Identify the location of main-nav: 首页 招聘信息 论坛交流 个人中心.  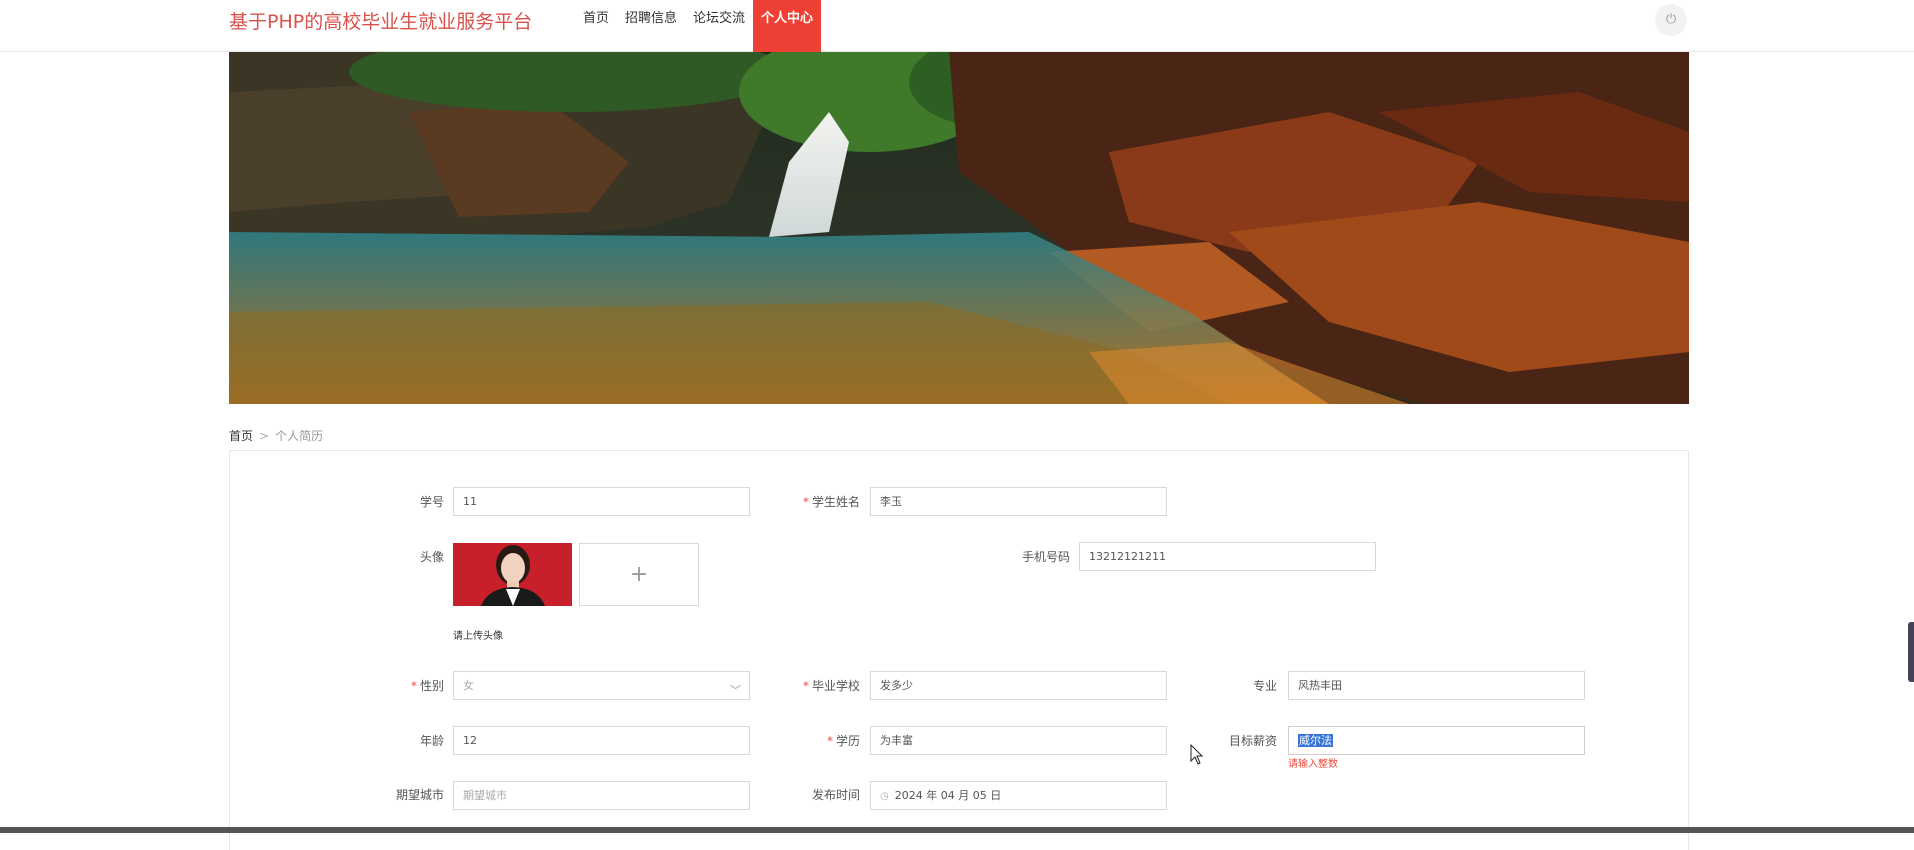
(698, 26).